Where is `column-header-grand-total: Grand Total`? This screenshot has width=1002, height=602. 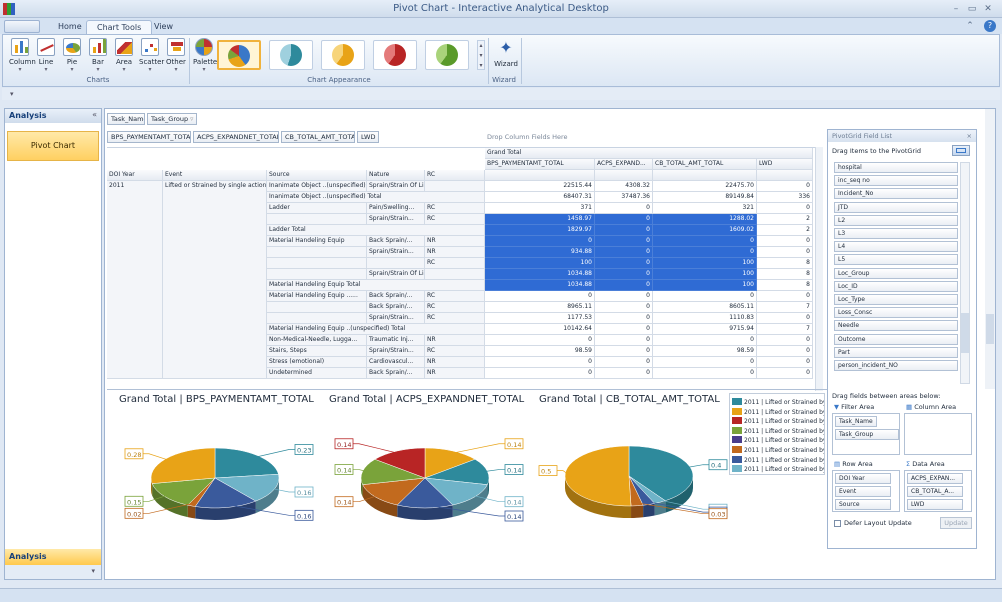 column-header-grand-total: Grand Total is located at coordinates (649, 153).